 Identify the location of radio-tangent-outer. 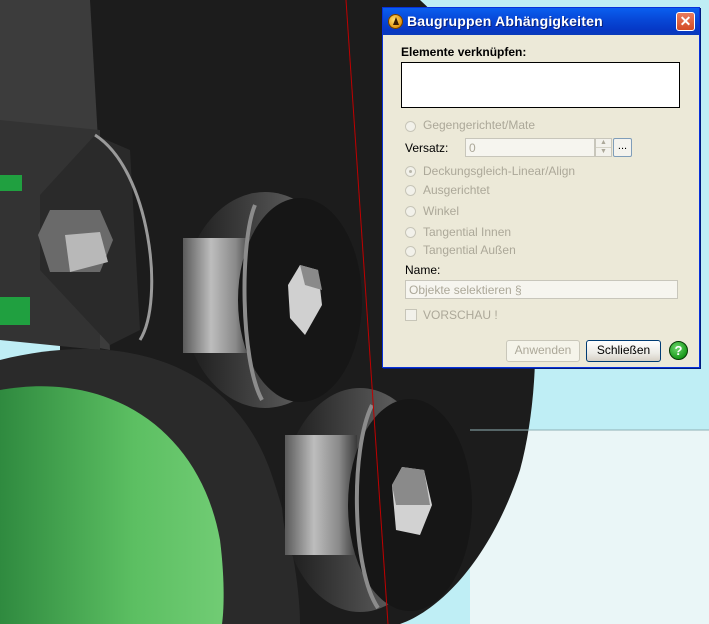
(410, 251).